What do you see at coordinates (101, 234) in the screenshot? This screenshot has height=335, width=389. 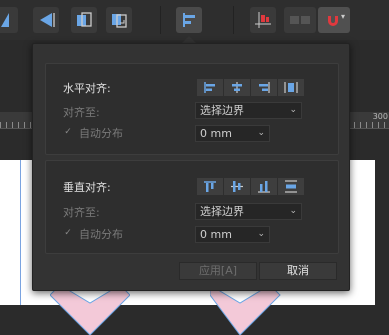 I see `vertical-auto-distribute-label: 自动分布` at bounding box center [101, 234].